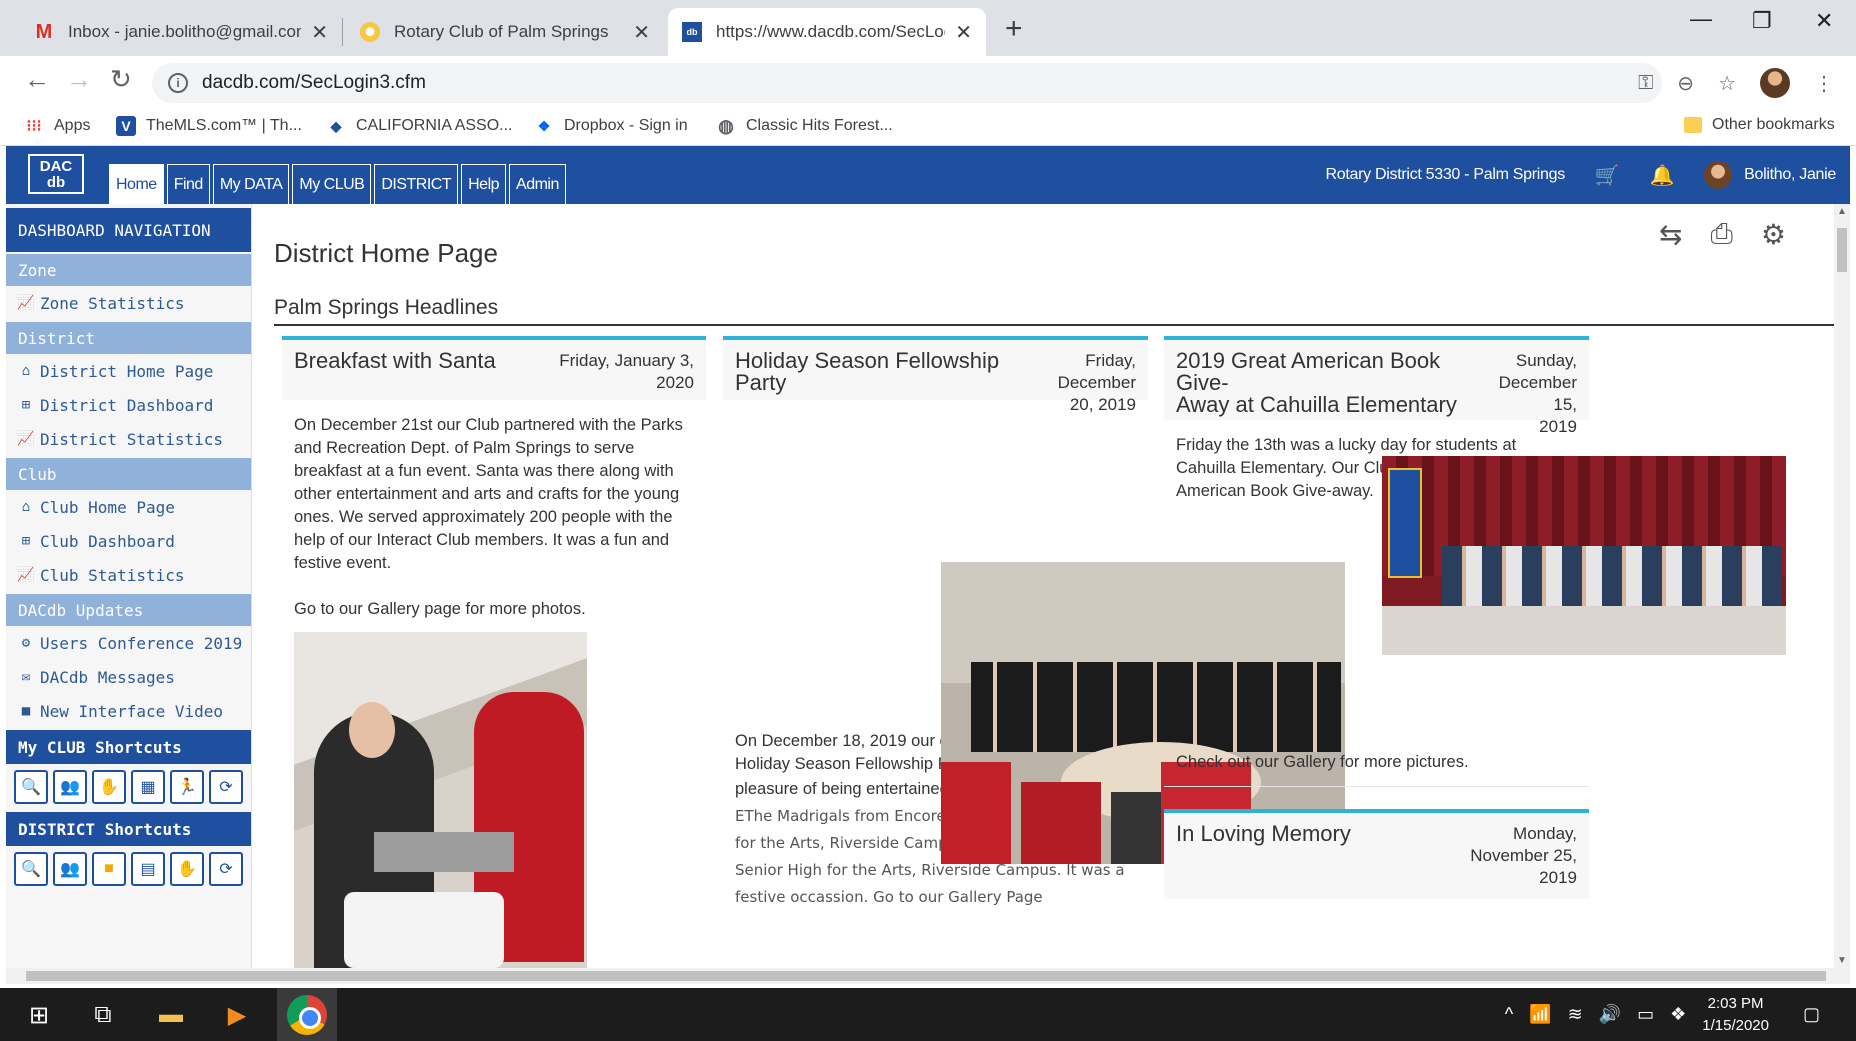  What do you see at coordinates (1735, 1015) in the screenshot?
I see `clock: 2:03 PM 1/15/2020` at bounding box center [1735, 1015].